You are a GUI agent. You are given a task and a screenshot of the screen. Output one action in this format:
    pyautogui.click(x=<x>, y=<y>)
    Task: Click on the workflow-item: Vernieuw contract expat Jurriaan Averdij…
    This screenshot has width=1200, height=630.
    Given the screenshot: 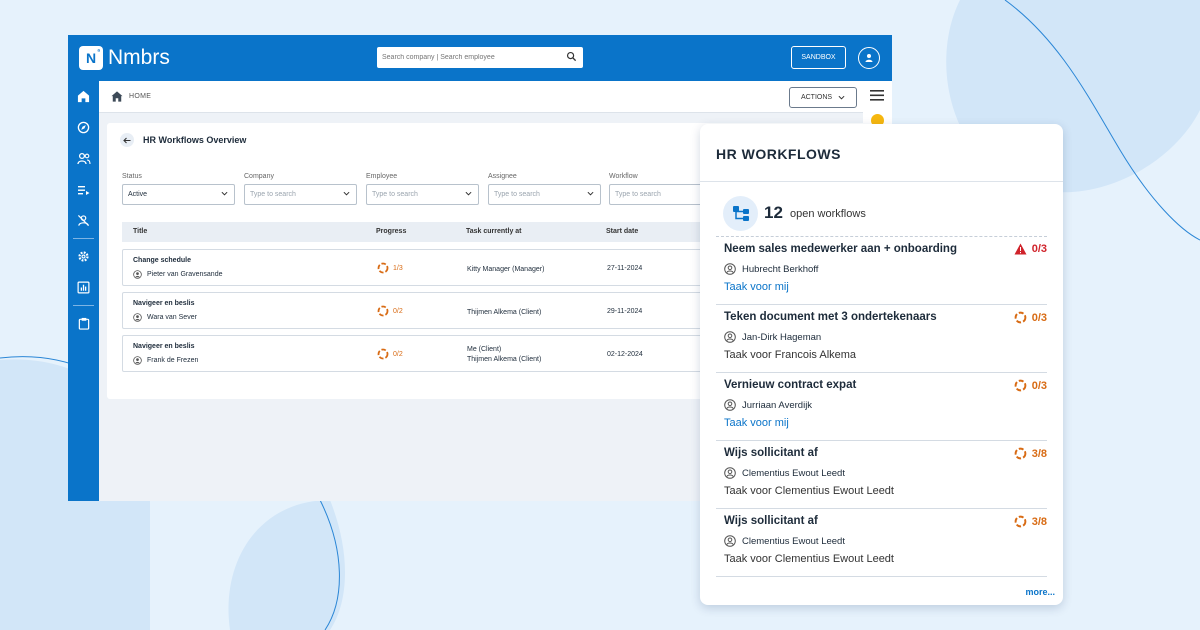 What is the action you would take?
    pyautogui.click(x=881, y=407)
    